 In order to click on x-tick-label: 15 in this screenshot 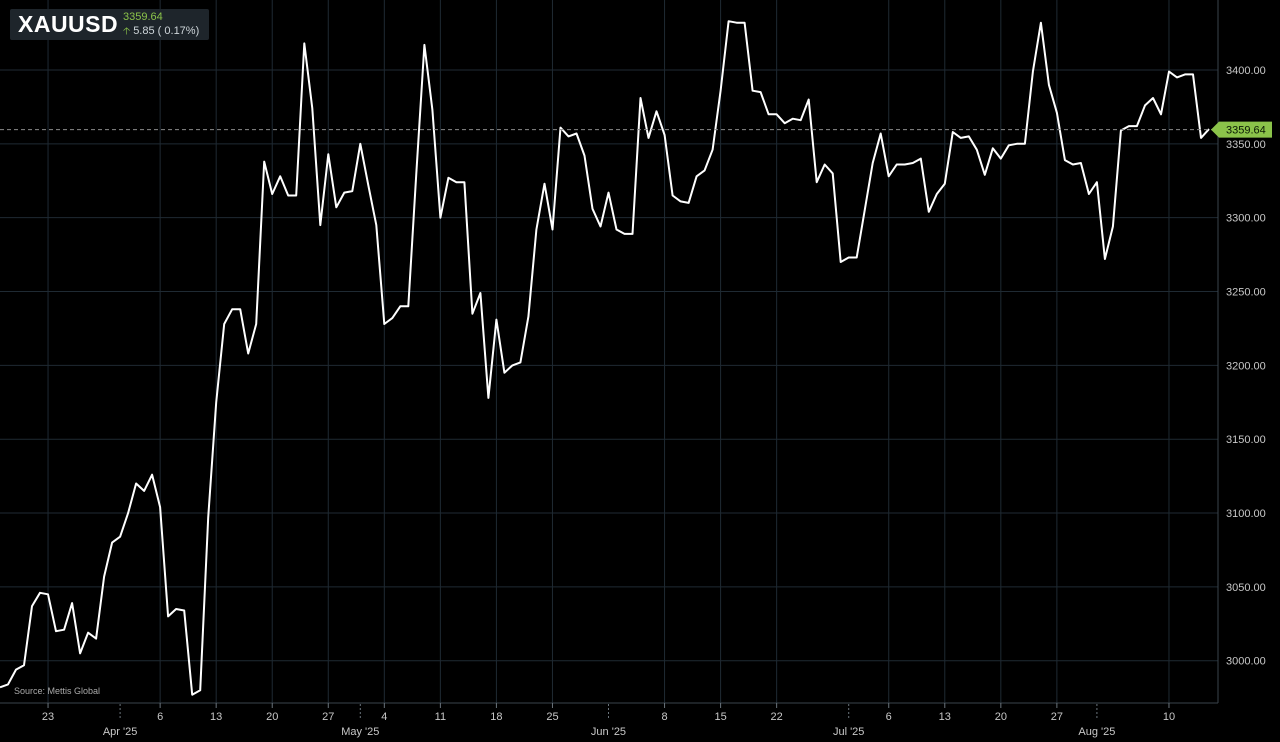, I will do `click(720, 717)`.